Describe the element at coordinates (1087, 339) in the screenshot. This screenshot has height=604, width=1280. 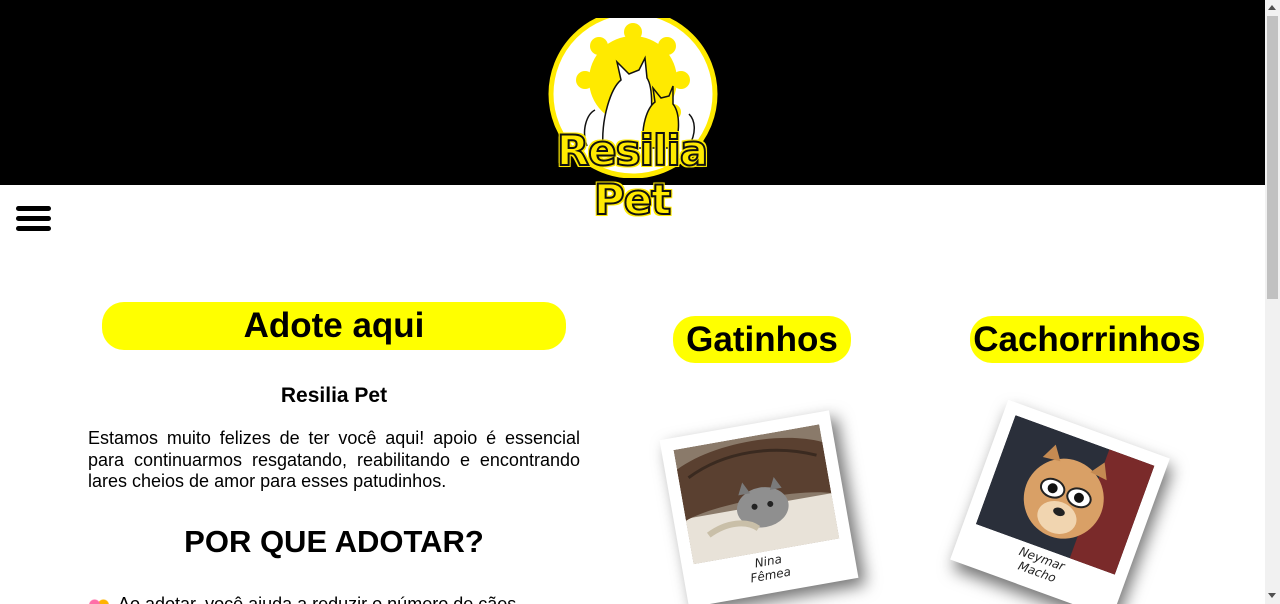
I see `dogs-heading: Cachorrinhos` at that location.